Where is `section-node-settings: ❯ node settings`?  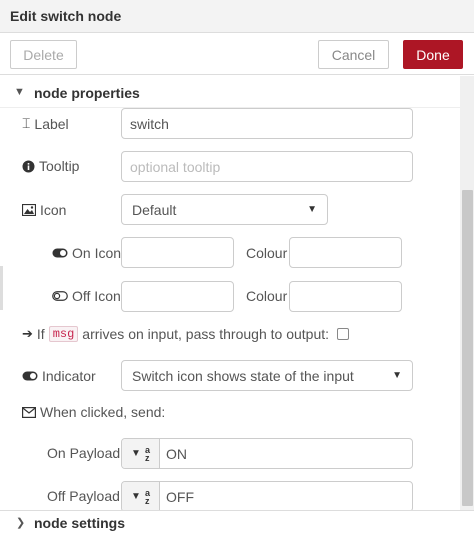
section-node-settings: ❯ node settings is located at coordinates (237, 522).